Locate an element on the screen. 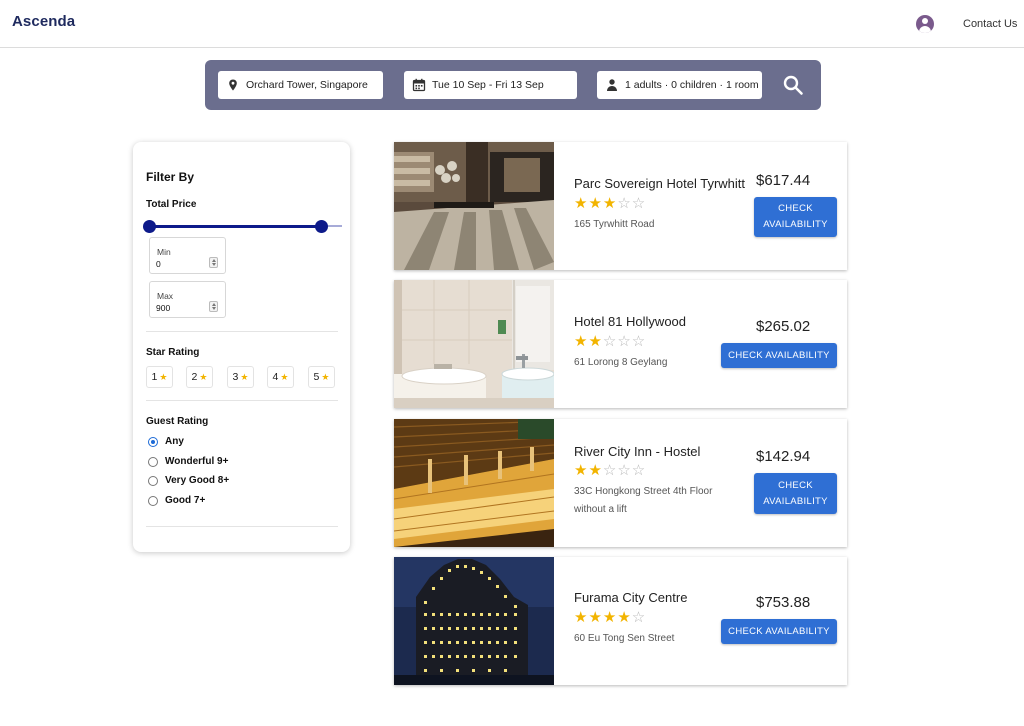  guest-rating-any: Any is located at coordinates (166, 441).